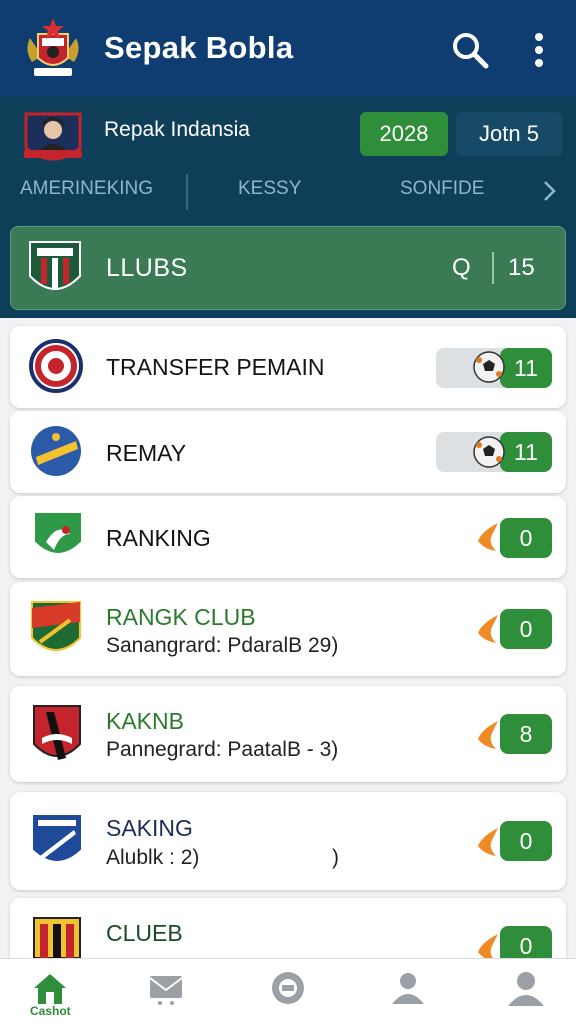 Image resolution: width=576 pixels, height=1024 pixels. I want to click on profile-icon, so click(526, 988).